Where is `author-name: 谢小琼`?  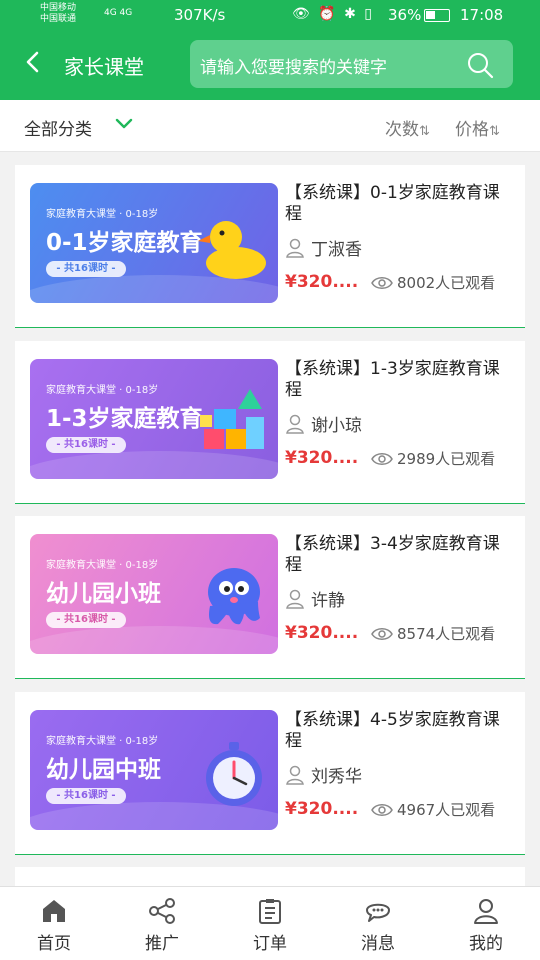
author-name: 谢小琼 is located at coordinates (336, 426).